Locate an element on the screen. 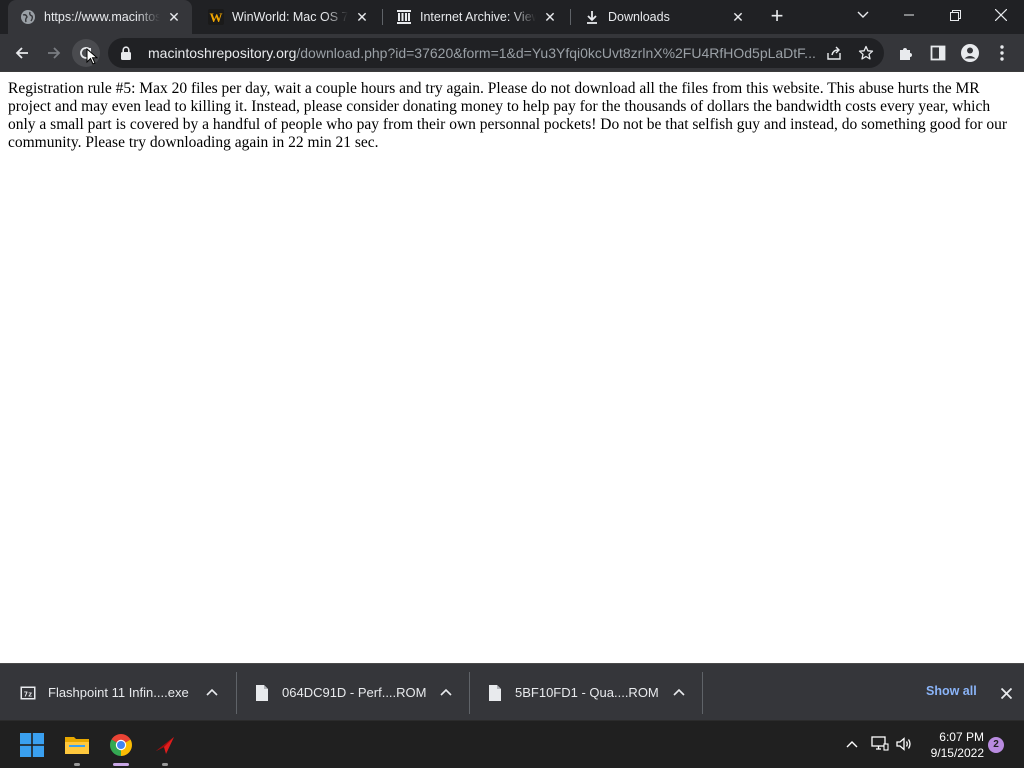 Image resolution: width=1024 pixels, height=768 pixels. taskbar-file-explorer is located at coordinates (77, 747).